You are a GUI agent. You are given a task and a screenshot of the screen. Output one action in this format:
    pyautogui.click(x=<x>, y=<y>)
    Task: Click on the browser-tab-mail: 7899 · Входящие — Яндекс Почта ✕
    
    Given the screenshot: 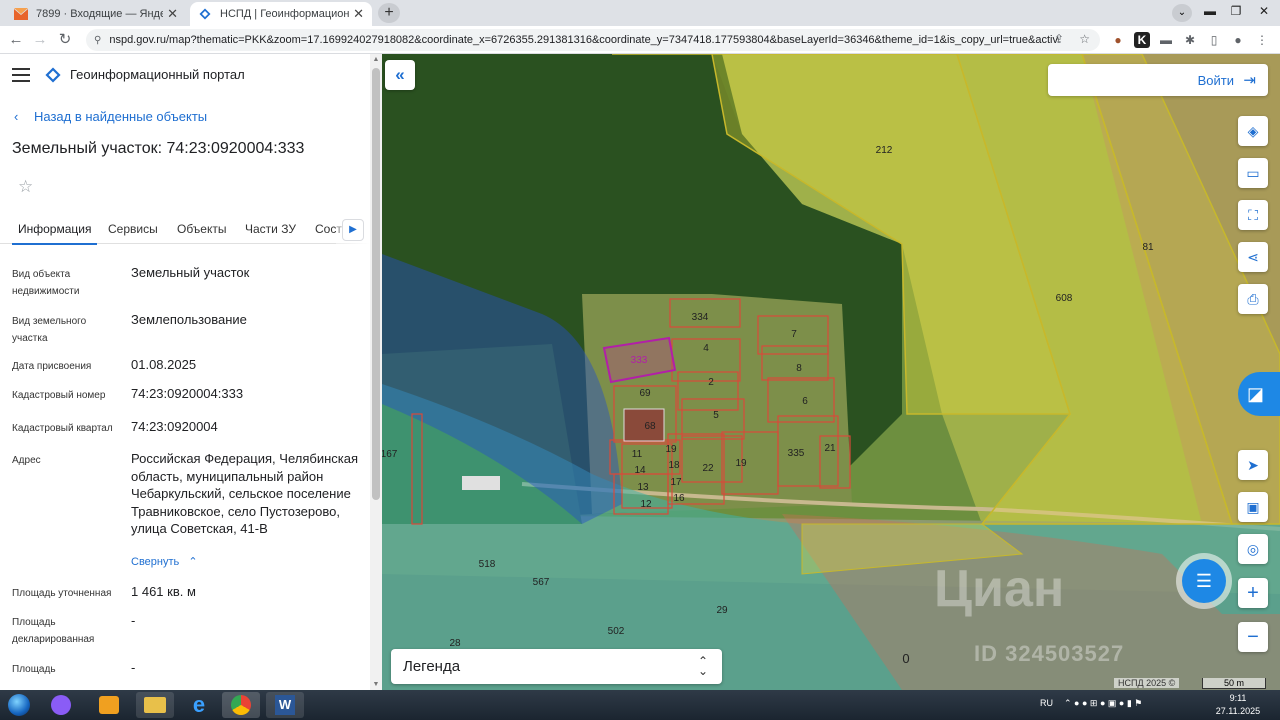 What is the action you would take?
    pyautogui.click(x=96, y=14)
    